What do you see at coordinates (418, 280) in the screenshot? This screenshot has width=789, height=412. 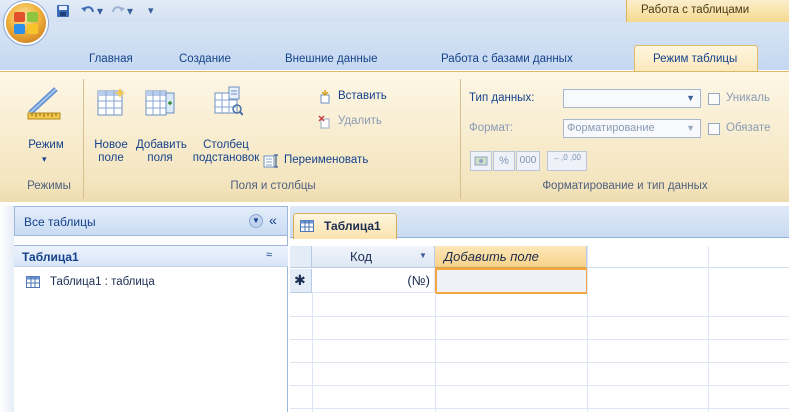 I see `cell-id-value: (№)` at bounding box center [418, 280].